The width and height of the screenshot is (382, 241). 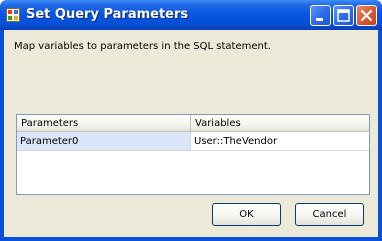 What do you see at coordinates (319, 19) in the screenshot?
I see `minimize-icon` at bounding box center [319, 19].